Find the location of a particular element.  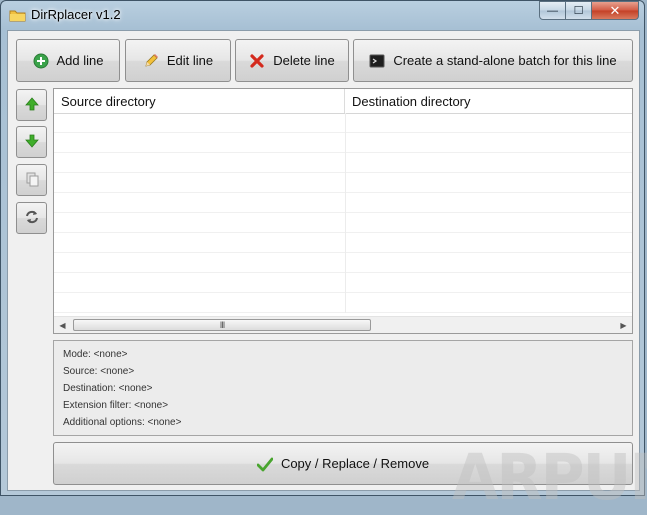

column-divider is located at coordinates (345, 213).